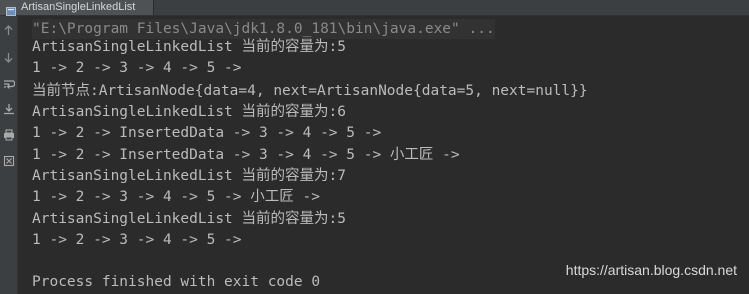 The height and width of the screenshot is (294, 749). What do you see at coordinates (8, 134) in the screenshot?
I see `print-icon` at bounding box center [8, 134].